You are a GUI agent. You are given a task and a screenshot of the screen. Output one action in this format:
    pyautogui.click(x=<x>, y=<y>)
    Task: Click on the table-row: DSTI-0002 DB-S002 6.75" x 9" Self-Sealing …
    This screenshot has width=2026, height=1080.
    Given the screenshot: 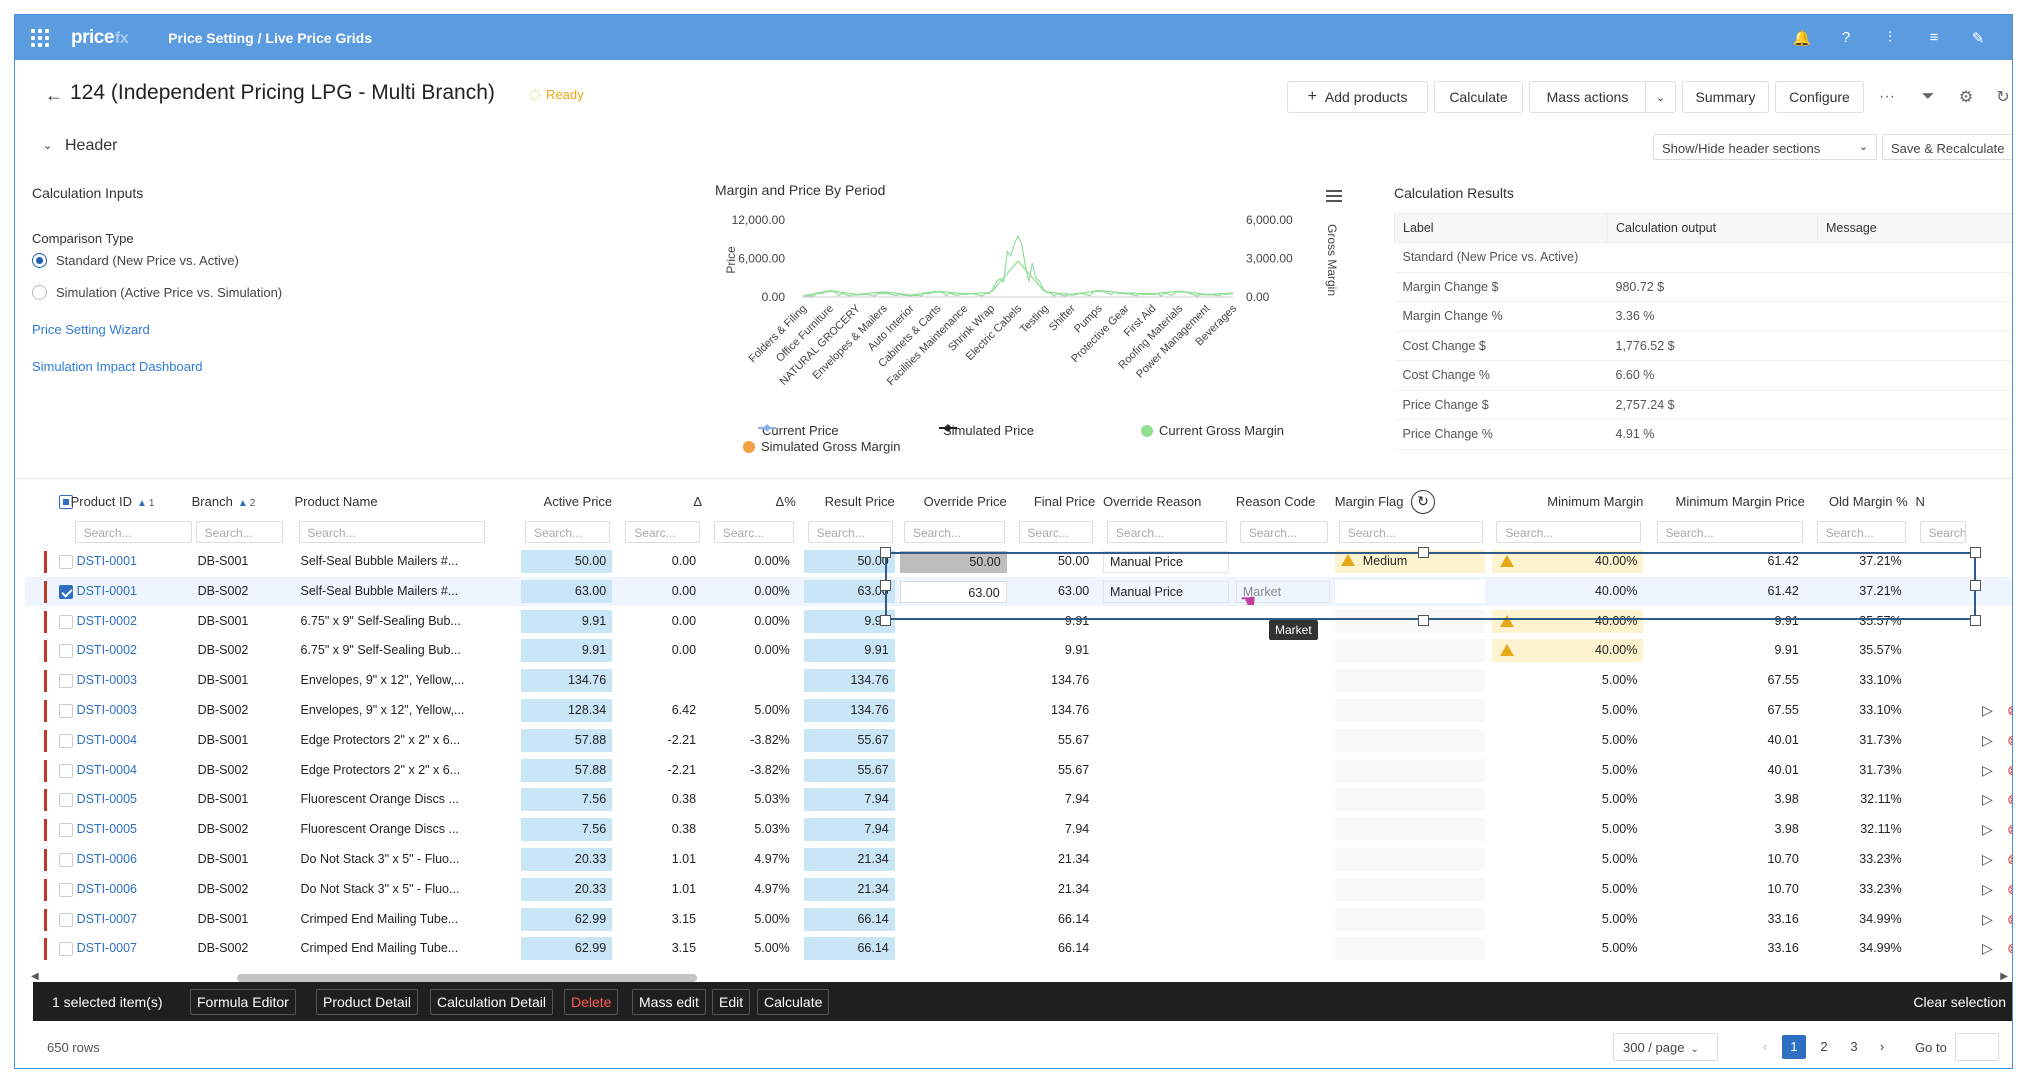 What is the action you would take?
    pyautogui.click(x=1018, y=651)
    